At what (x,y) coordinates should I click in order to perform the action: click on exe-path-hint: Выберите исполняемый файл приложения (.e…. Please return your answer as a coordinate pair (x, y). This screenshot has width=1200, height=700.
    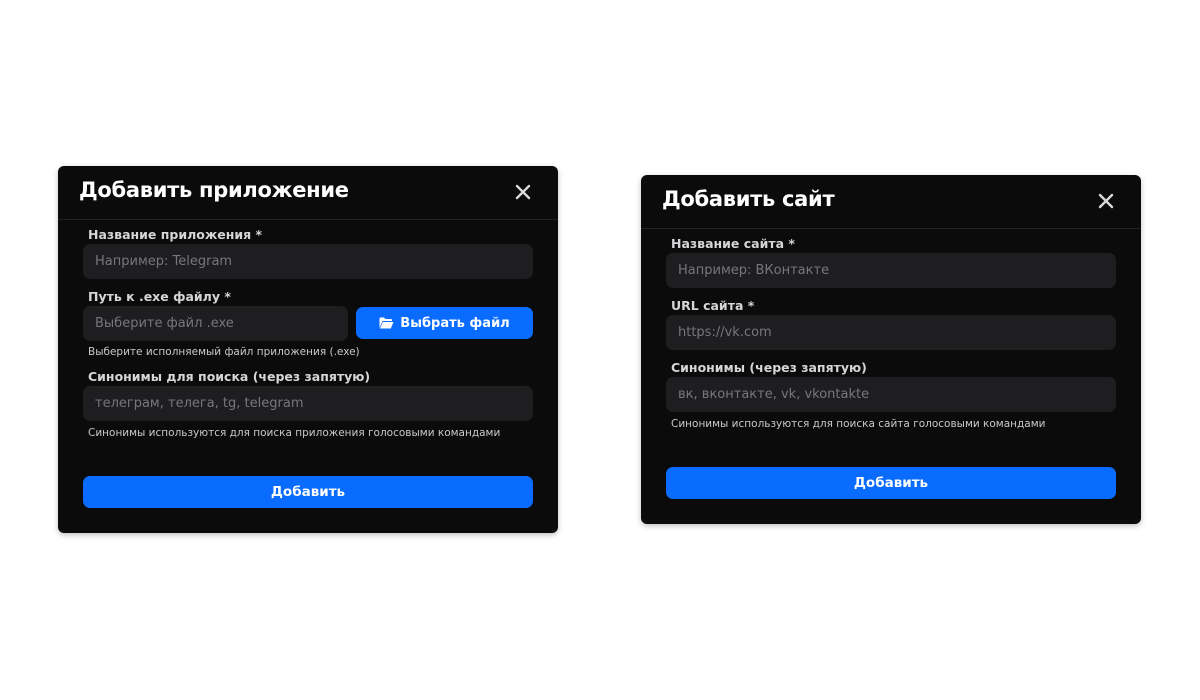
    Looking at the image, I should click on (224, 352).